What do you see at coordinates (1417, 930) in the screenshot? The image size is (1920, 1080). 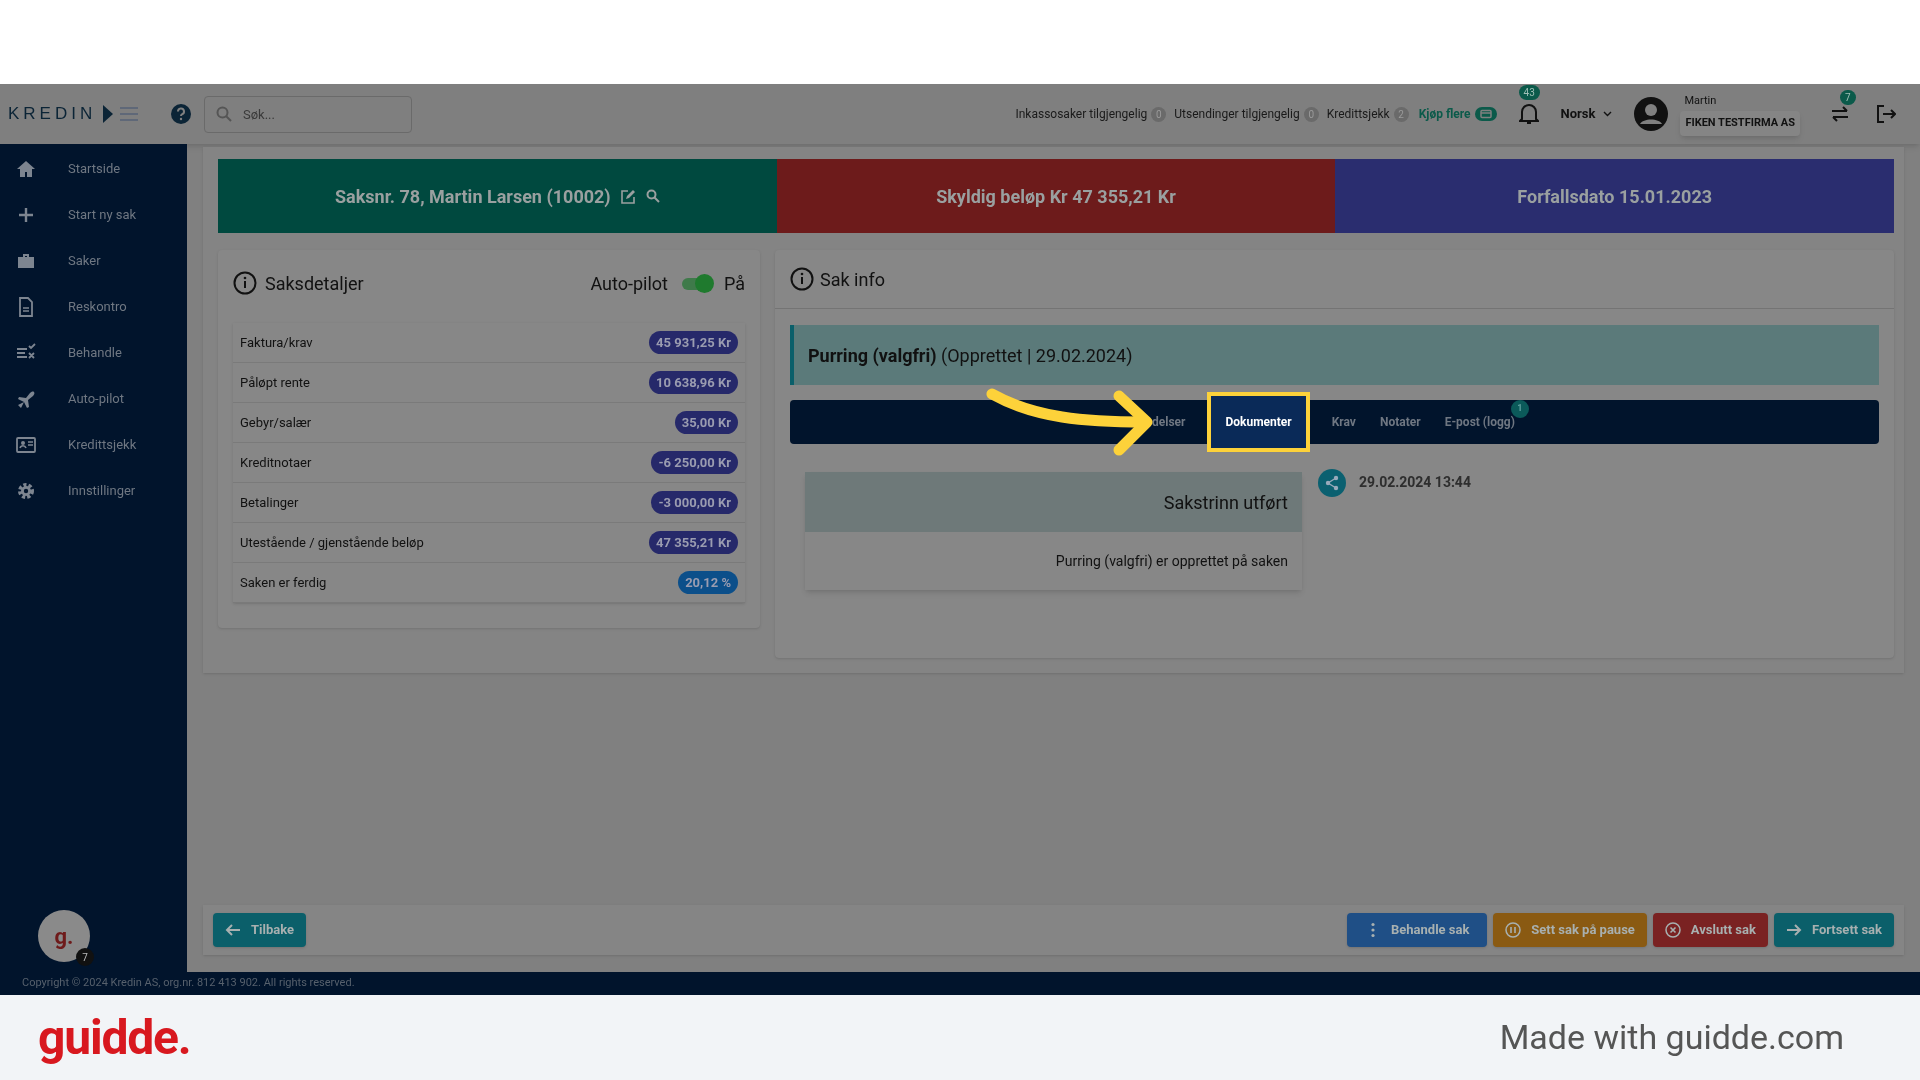 I see `process-button: Behandle sak` at bounding box center [1417, 930].